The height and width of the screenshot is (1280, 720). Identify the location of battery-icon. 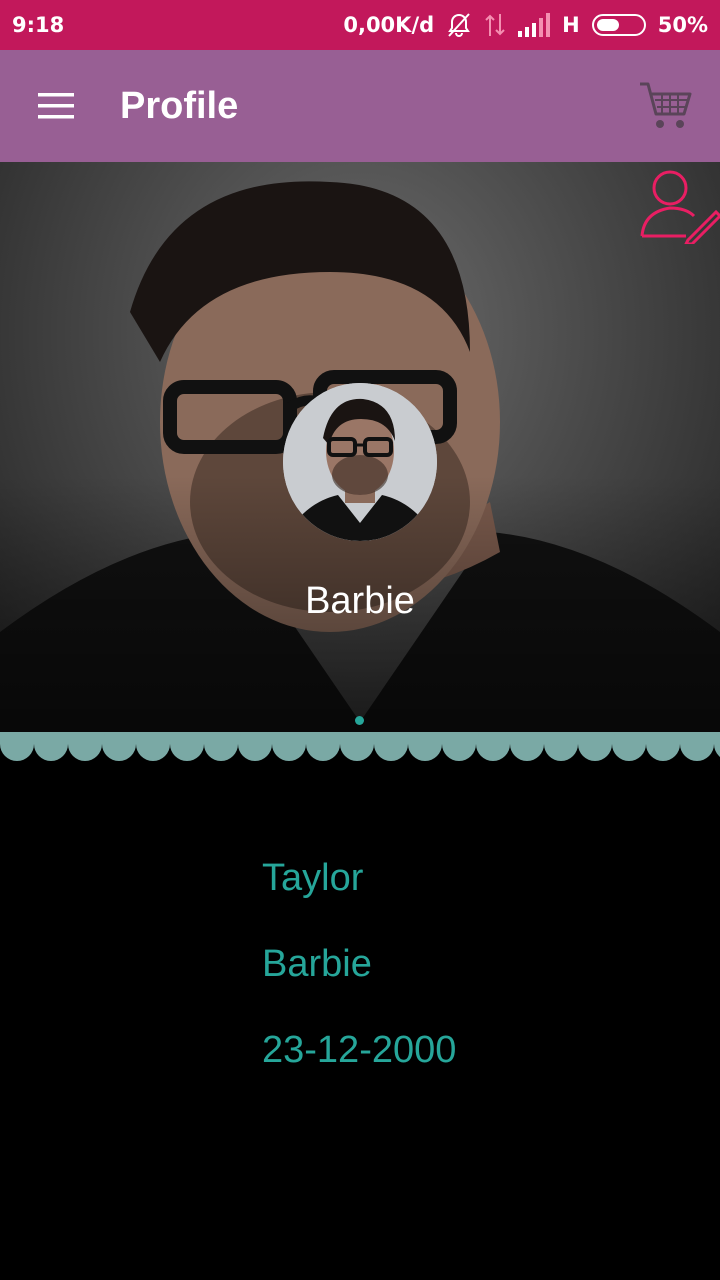
(618, 25).